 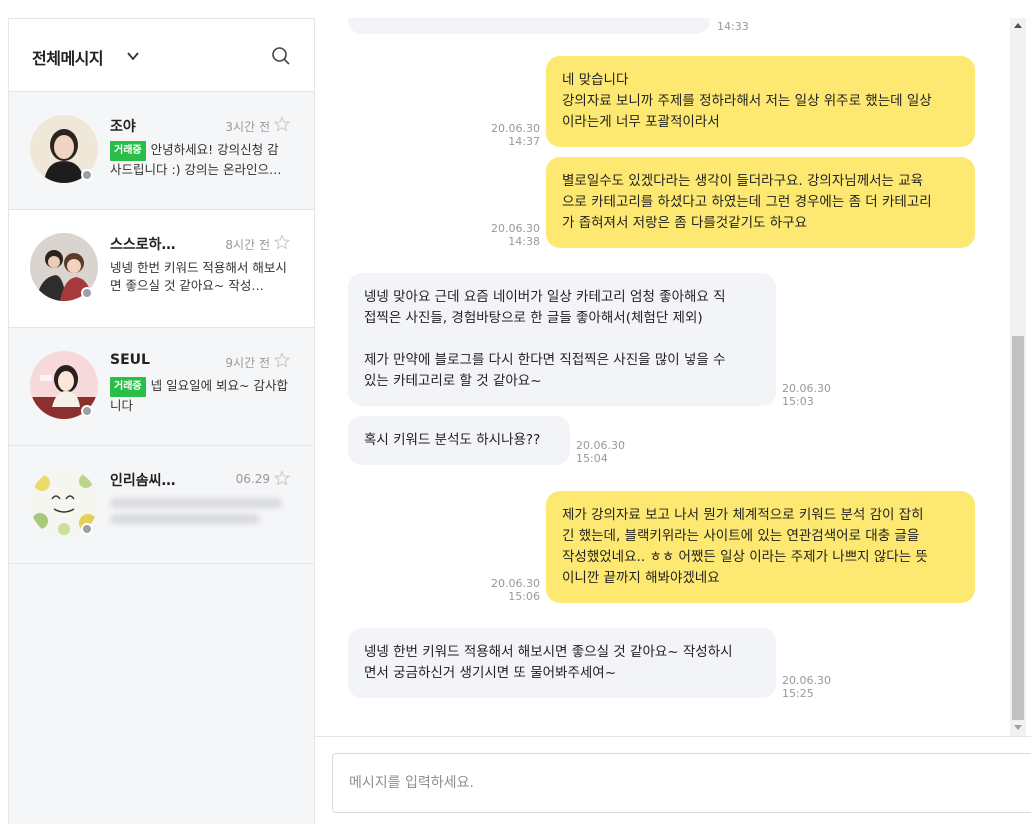 I want to click on message-timestamp: 20.06.30 15:03, so click(x=806, y=395).